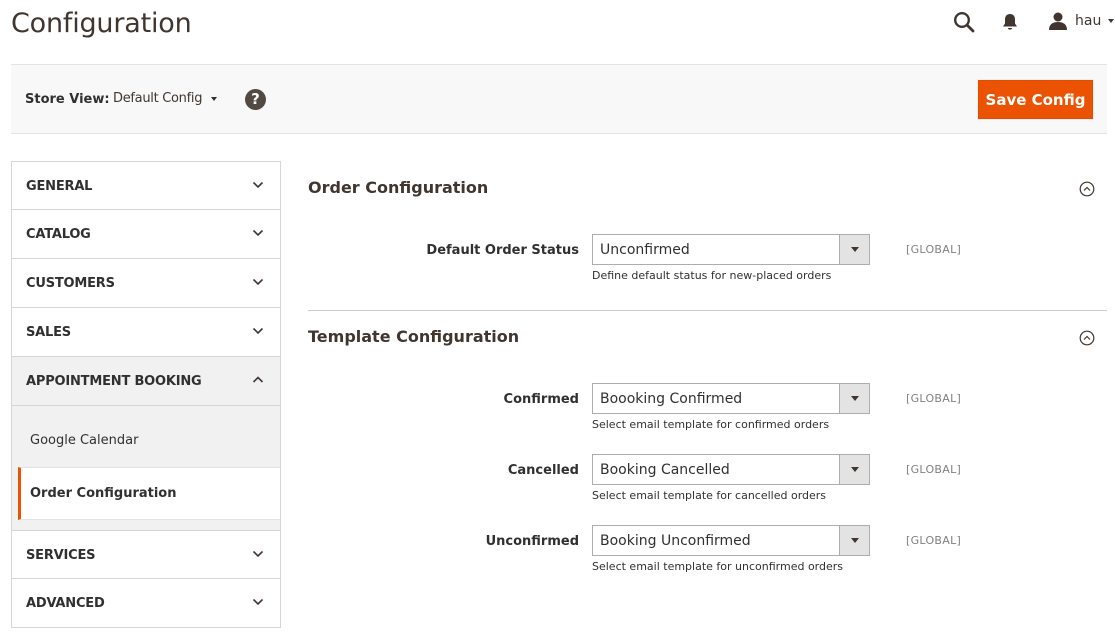 This screenshot has height=640, width=1115. Describe the element at coordinates (101, 23) in the screenshot. I see `page-title: Configuration` at that location.